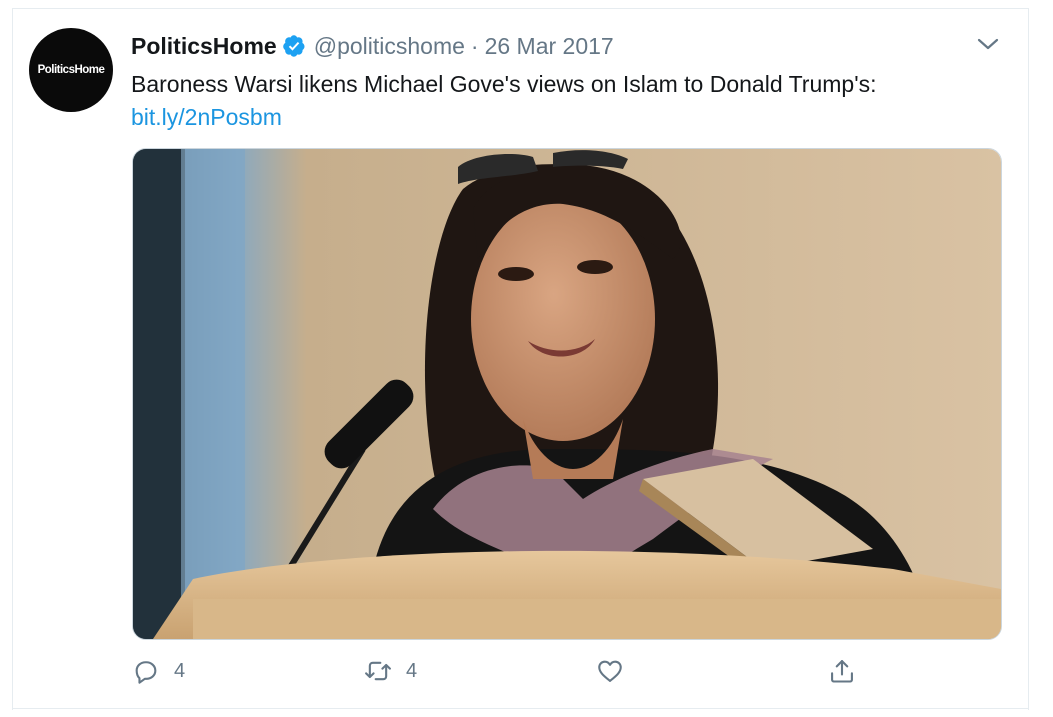 The width and height of the screenshot is (1053, 717). What do you see at coordinates (146, 672) in the screenshot?
I see `reply-icon` at bounding box center [146, 672].